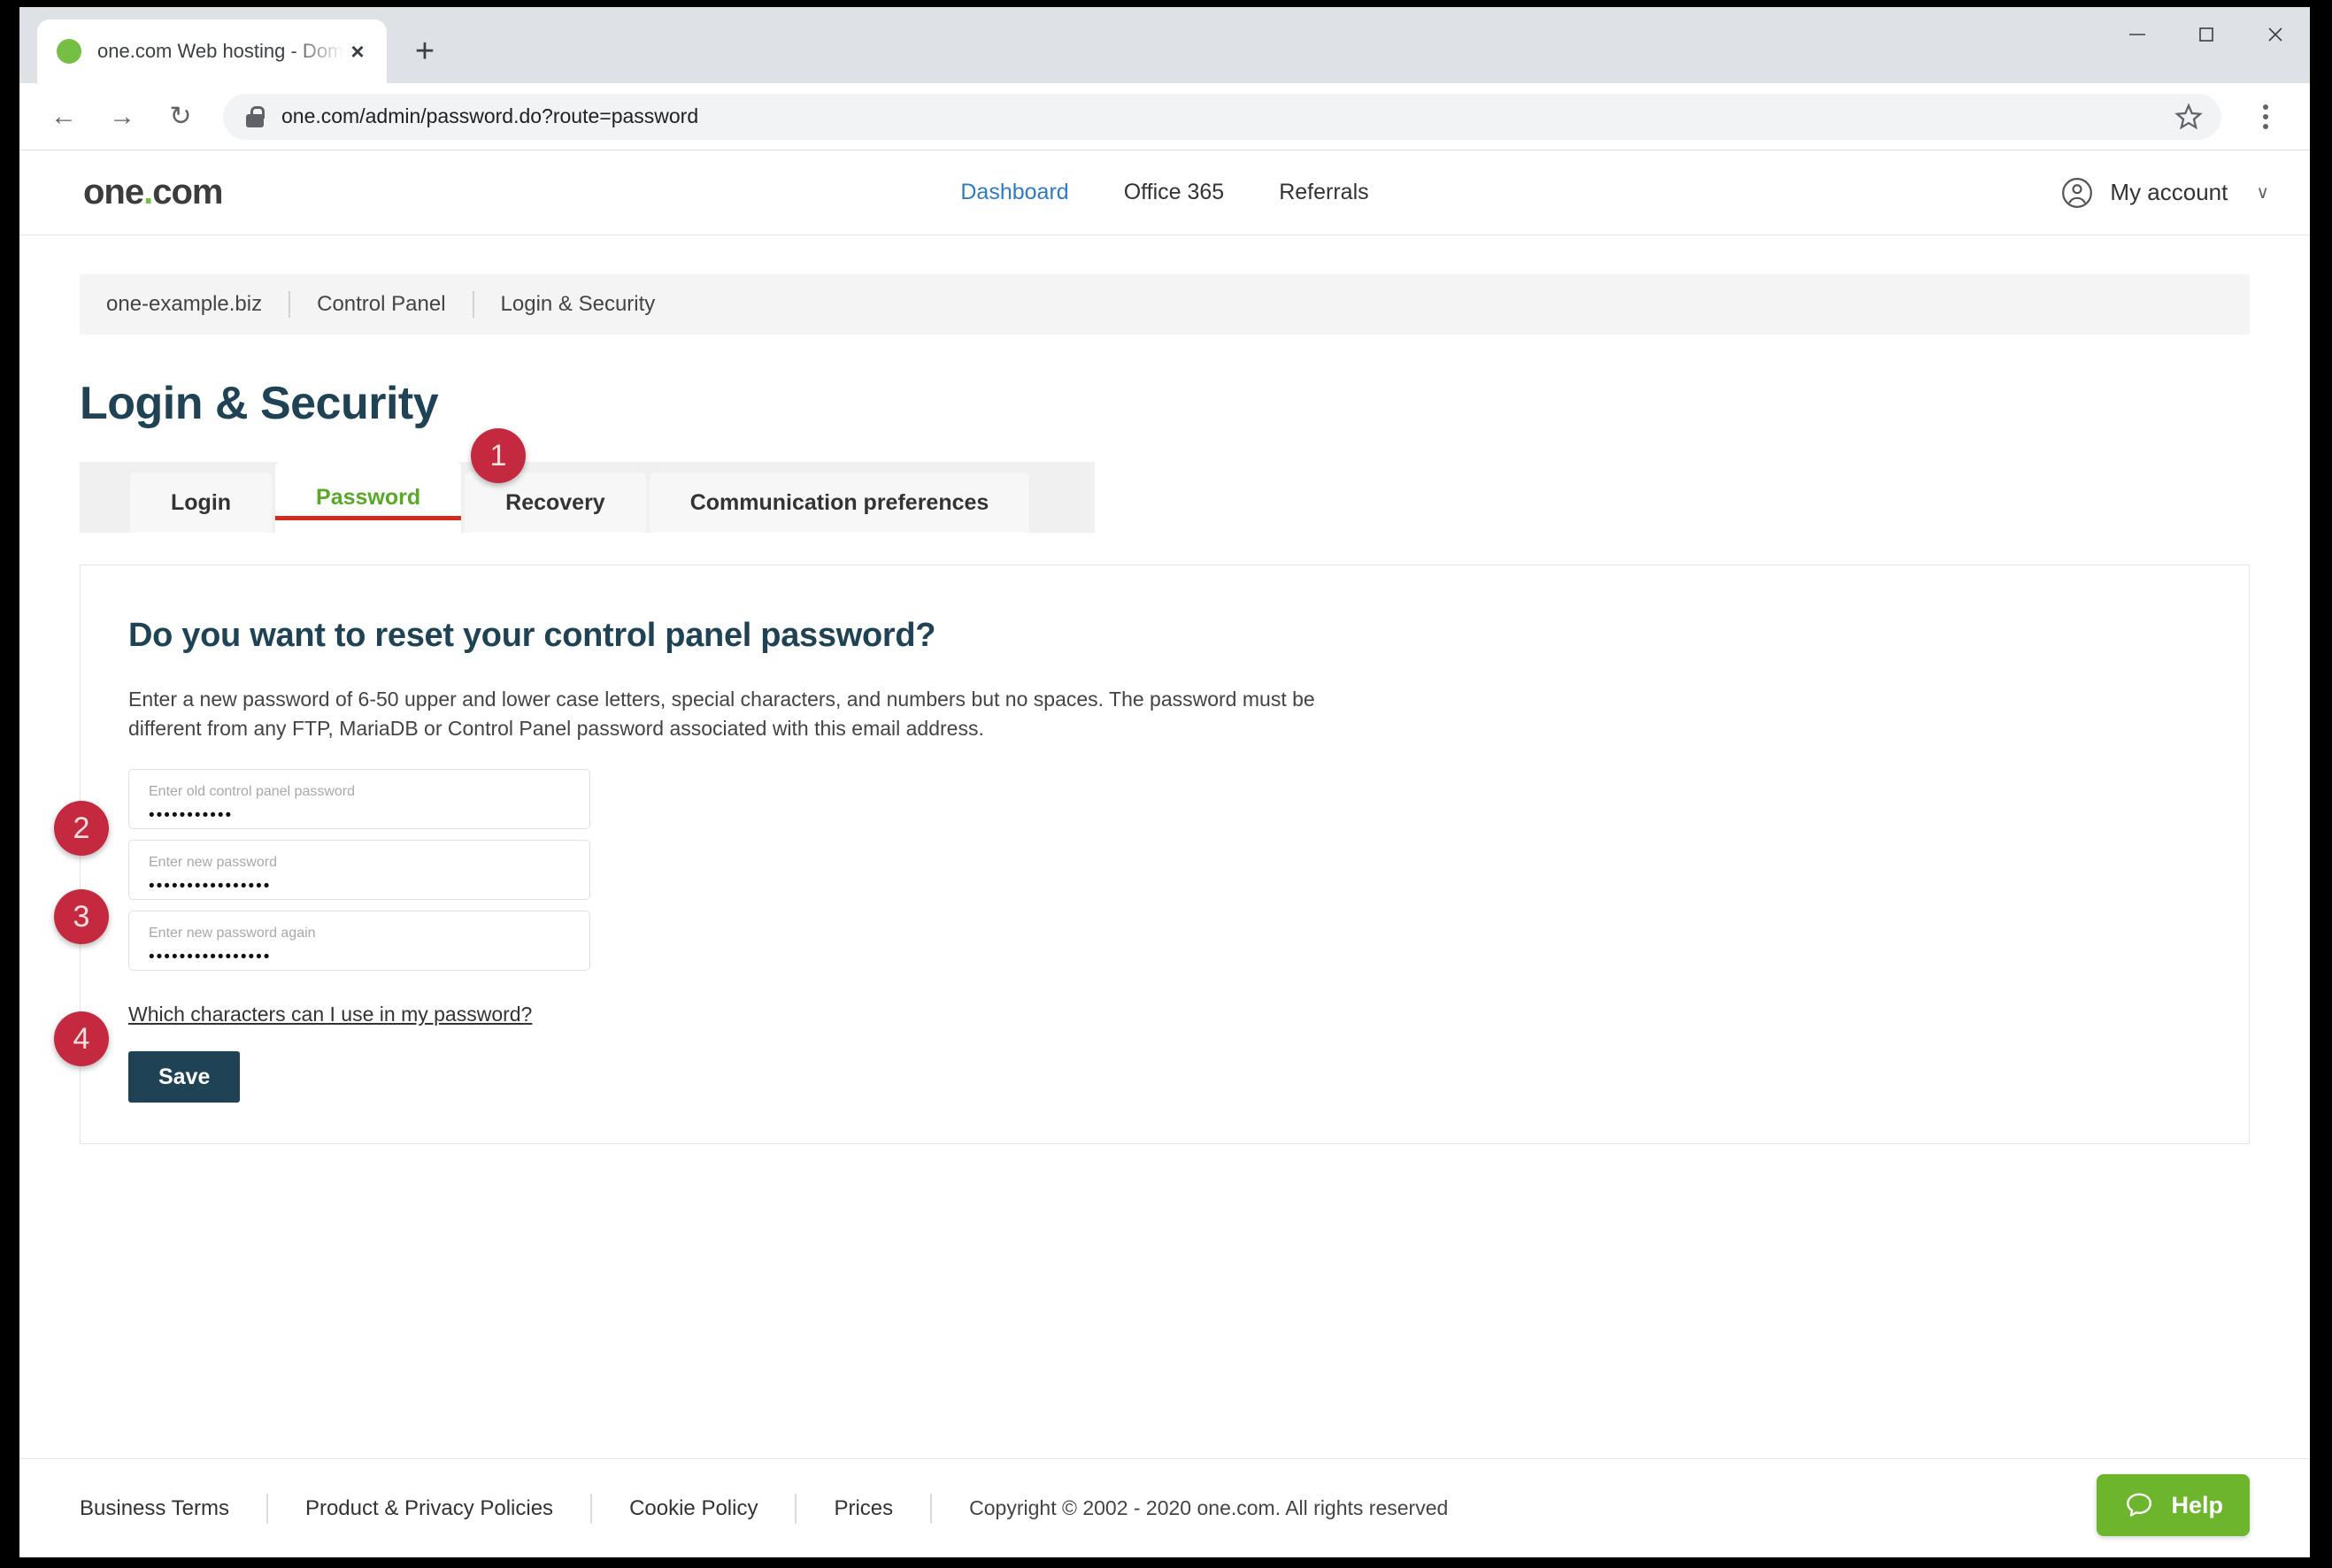 This screenshot has height=1568, width=2332. Describe the element at coordinates (220, 51) in the screenshot. I see `browser-tab-title: one.com Web hosting - Domain` at that location.